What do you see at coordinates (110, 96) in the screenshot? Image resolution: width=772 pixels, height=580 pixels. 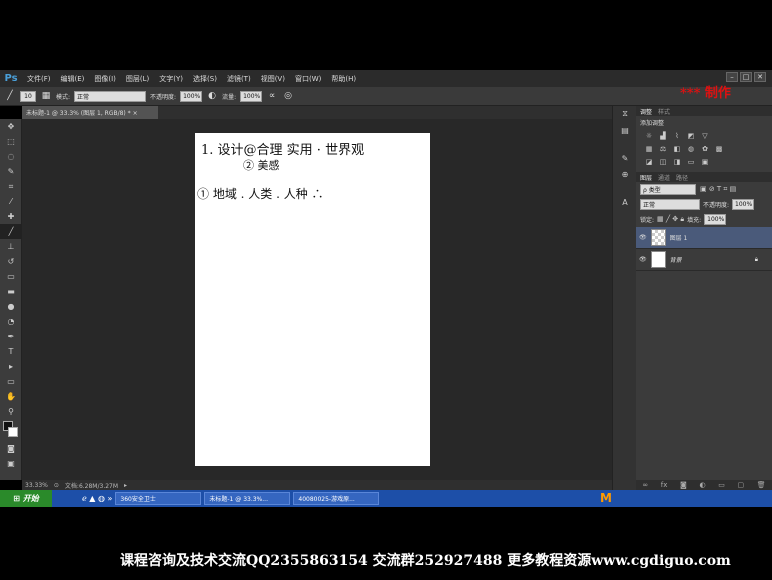 I see `mode-select: 正常` at bounding box center [110, 96].